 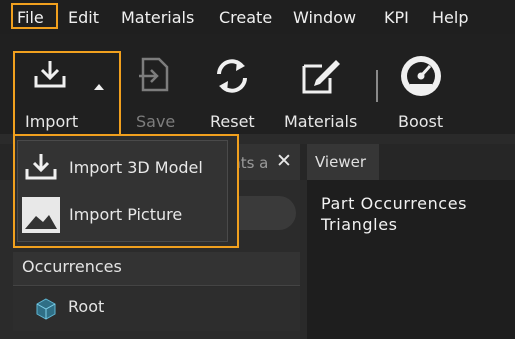 I want to click on viewer-stat-triangles: Triangles, so click(x=359, y=224).